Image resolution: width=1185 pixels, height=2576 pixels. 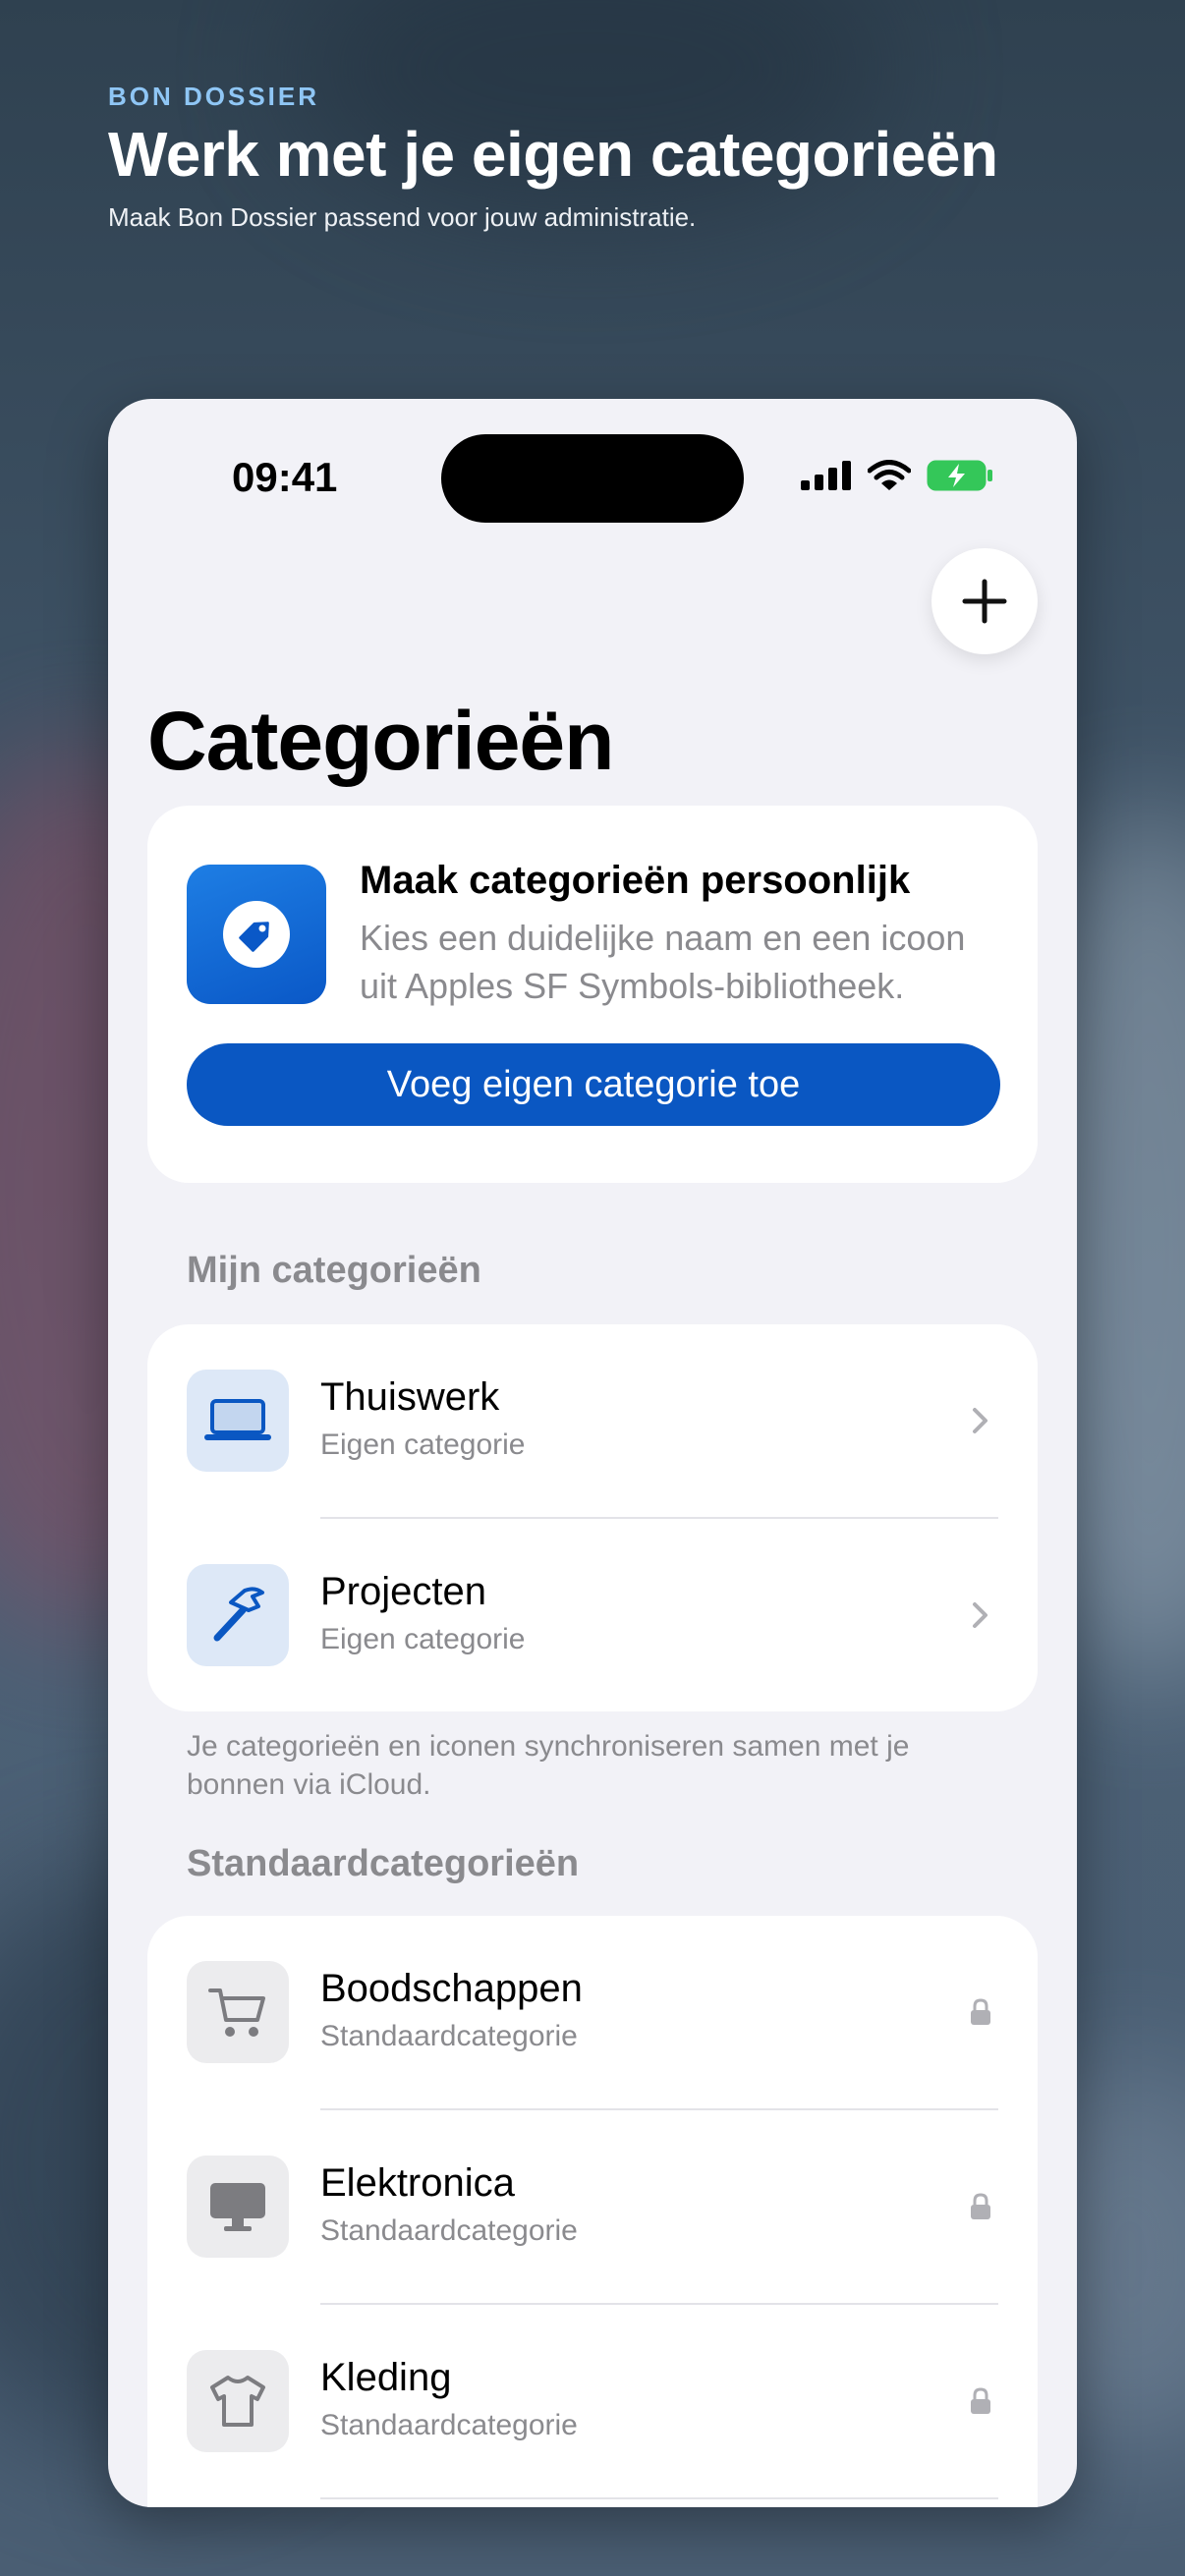 I want to click on list-item-title: Kleding, so click(x=386, y=2377).